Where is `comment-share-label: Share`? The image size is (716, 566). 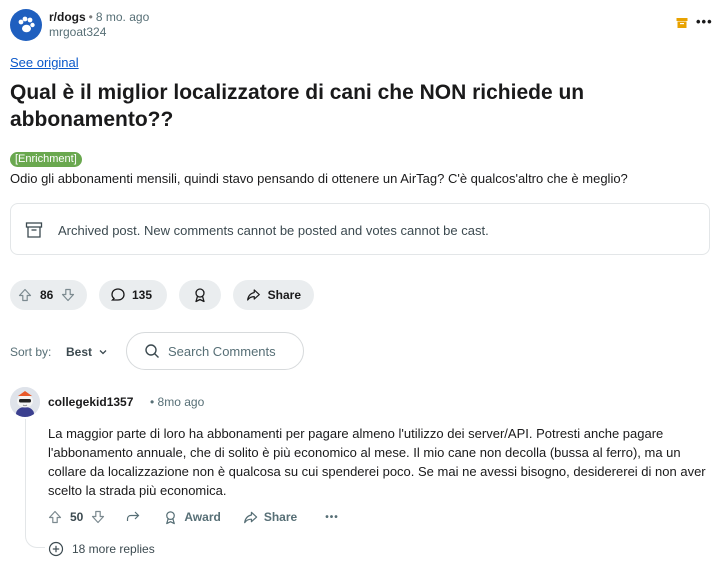
comment-share-label: Share is located at coordinates (280, 517).